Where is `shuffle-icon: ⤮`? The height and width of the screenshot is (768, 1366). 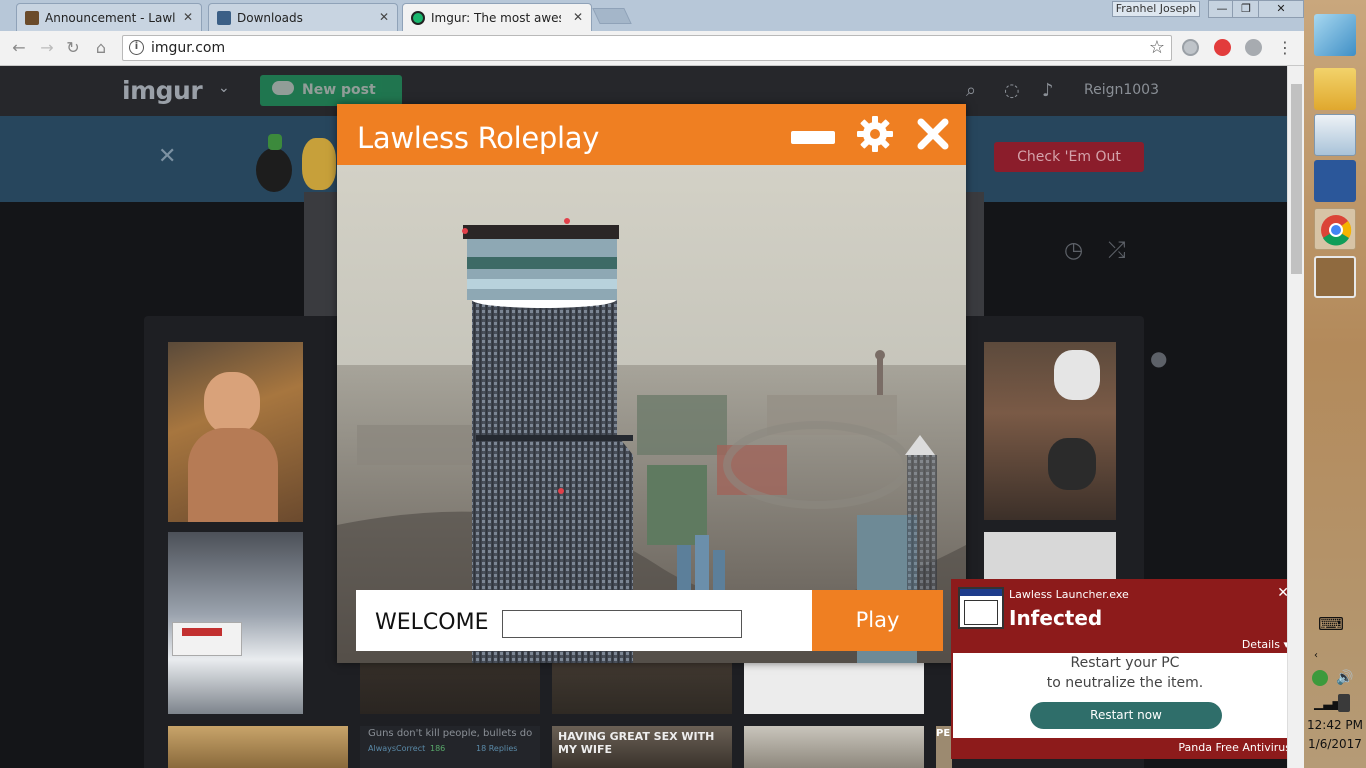
shuffle-icon: ⤮ is located at coordinates (1117, 250).